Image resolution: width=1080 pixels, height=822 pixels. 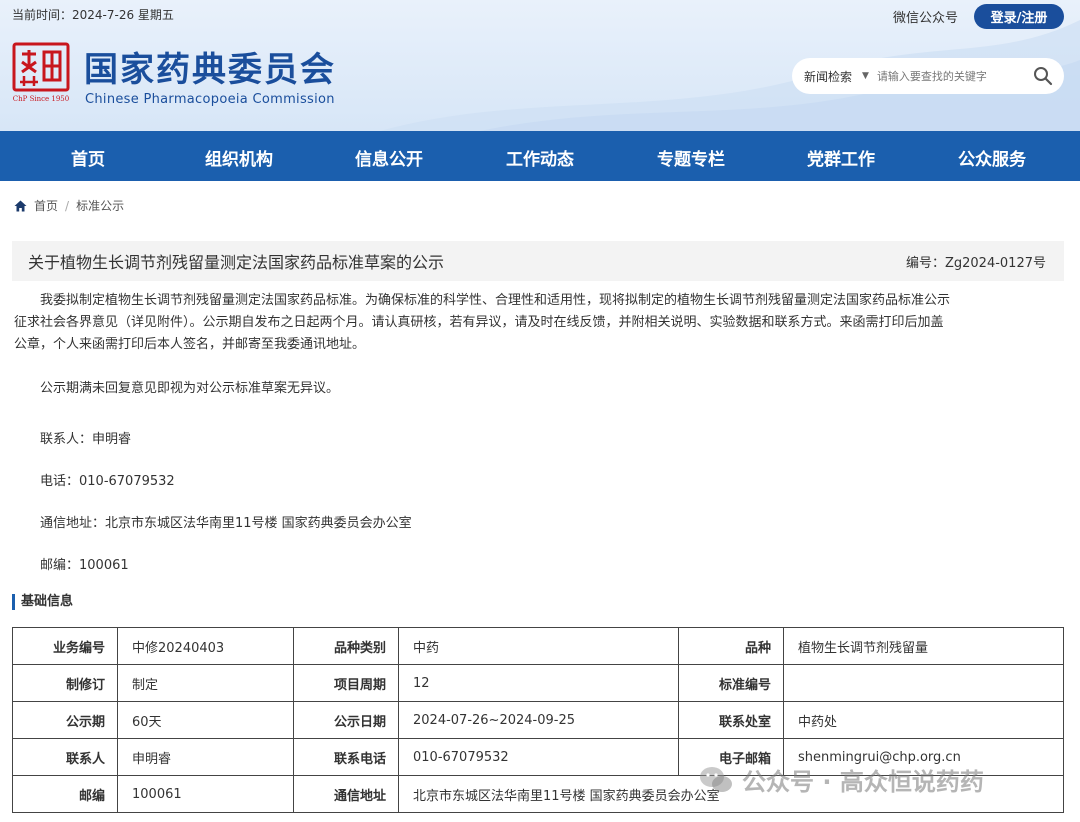 What do you see at coordinates (691, 157) in the screenshot?
I see `nav-item-special-topics: 专题专栏` at bounding box center [691, 157].